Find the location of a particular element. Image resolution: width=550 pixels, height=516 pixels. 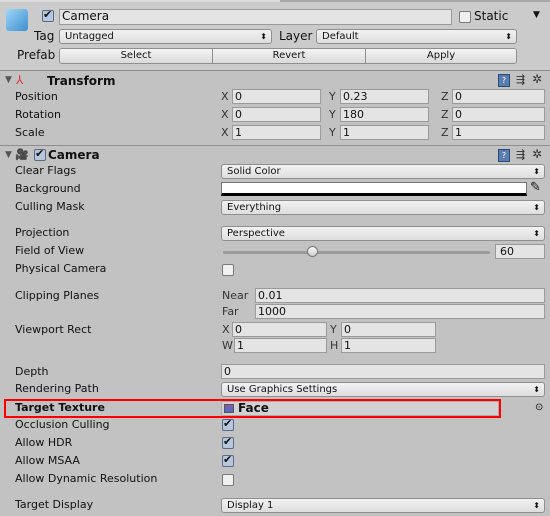

occlusion-culling-checkbox is located at coordinates (228, 424).